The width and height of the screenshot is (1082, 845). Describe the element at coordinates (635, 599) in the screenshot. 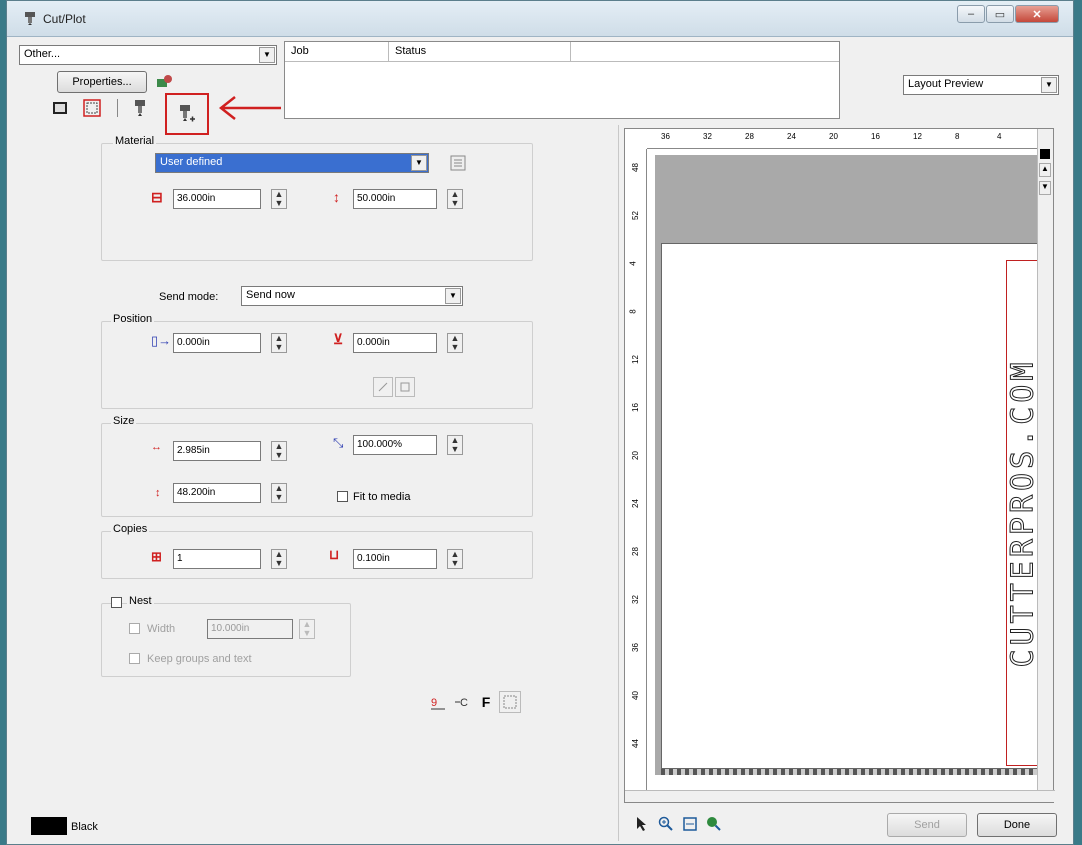

I see `ruler-tick-label: 32` at that location.